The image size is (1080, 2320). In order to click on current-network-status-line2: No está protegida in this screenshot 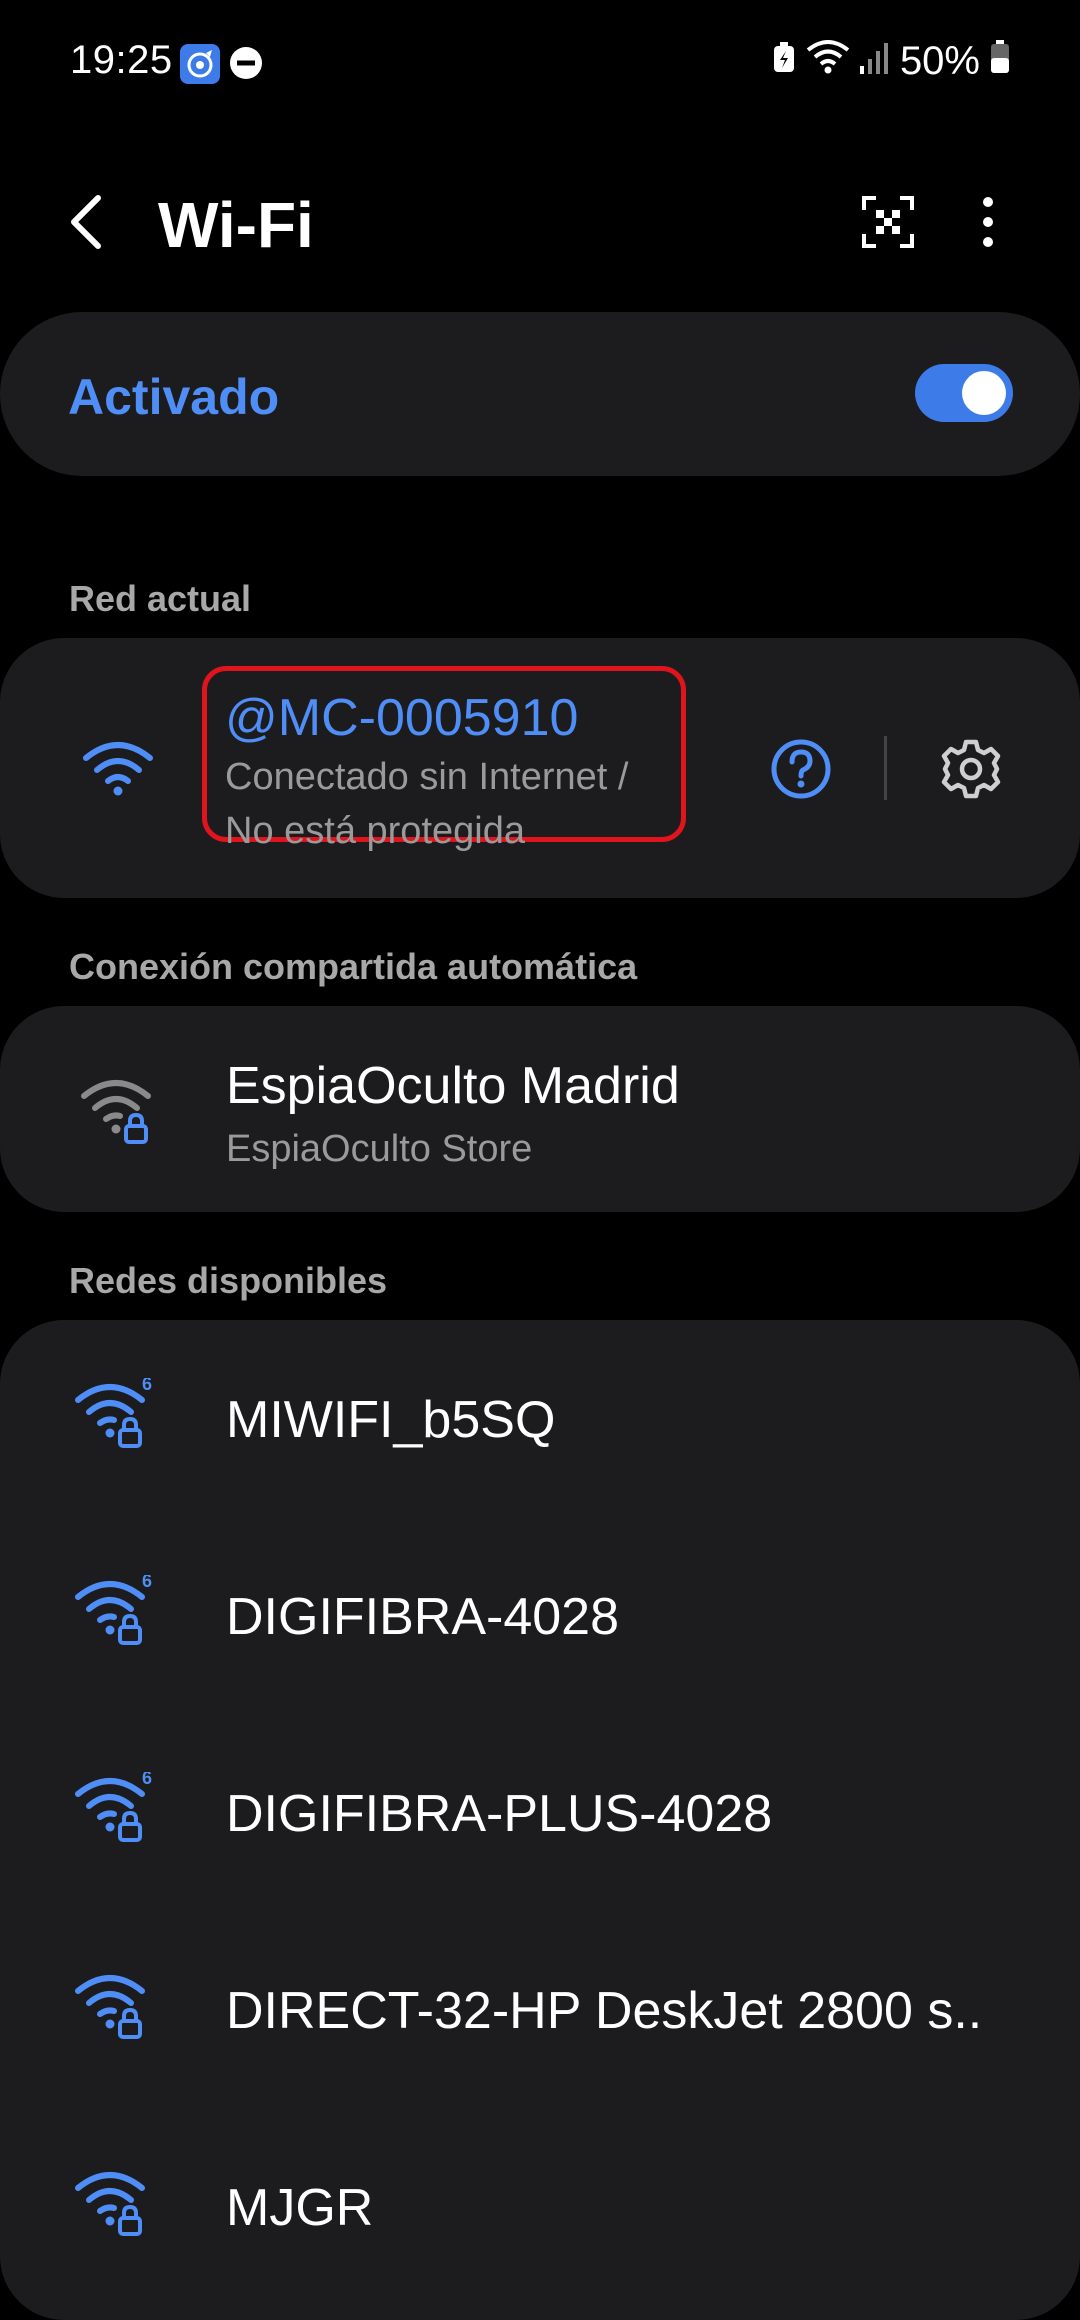, I will do `click(375, 831)`.